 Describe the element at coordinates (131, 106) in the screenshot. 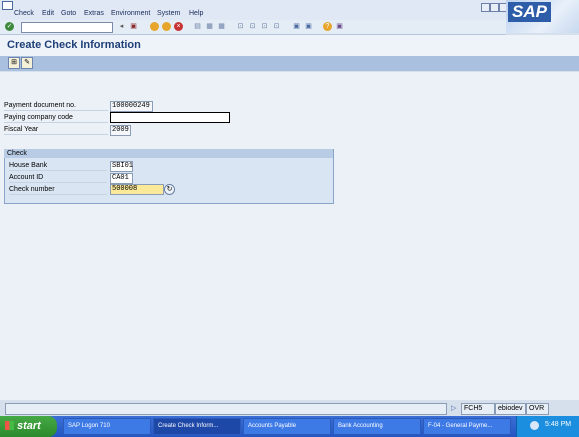

I see `payment-document-field: 100000249` at that location.